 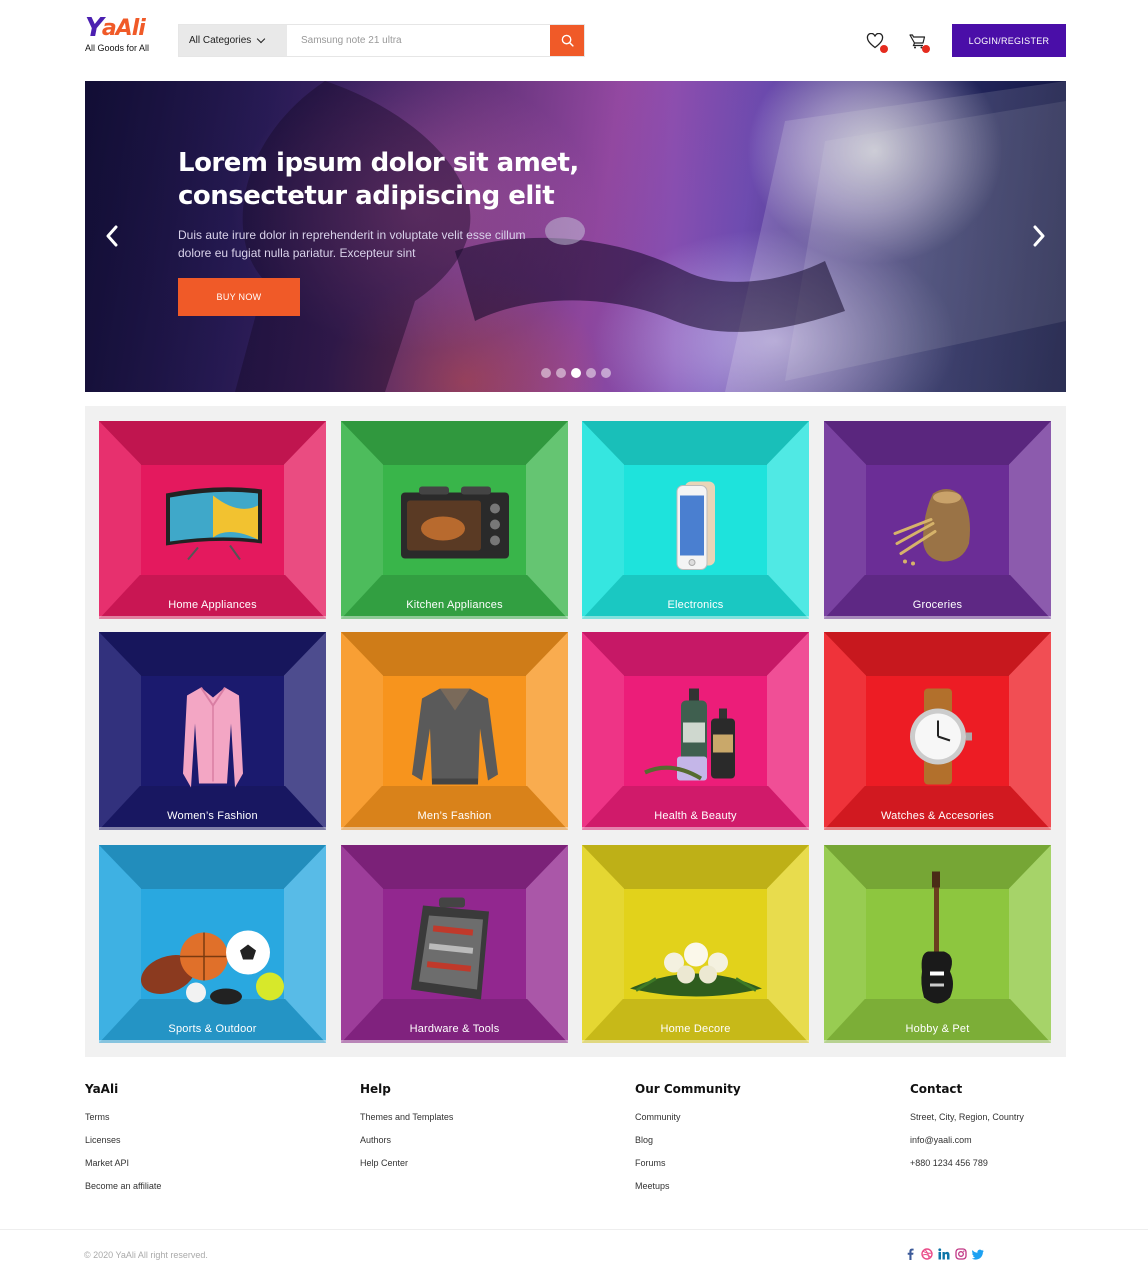 What do you see at coordinates (1009, 40) in the screenshot?
I see `login-register-button: LOGIN/REGISTER` at bounding box center [1009, 40].